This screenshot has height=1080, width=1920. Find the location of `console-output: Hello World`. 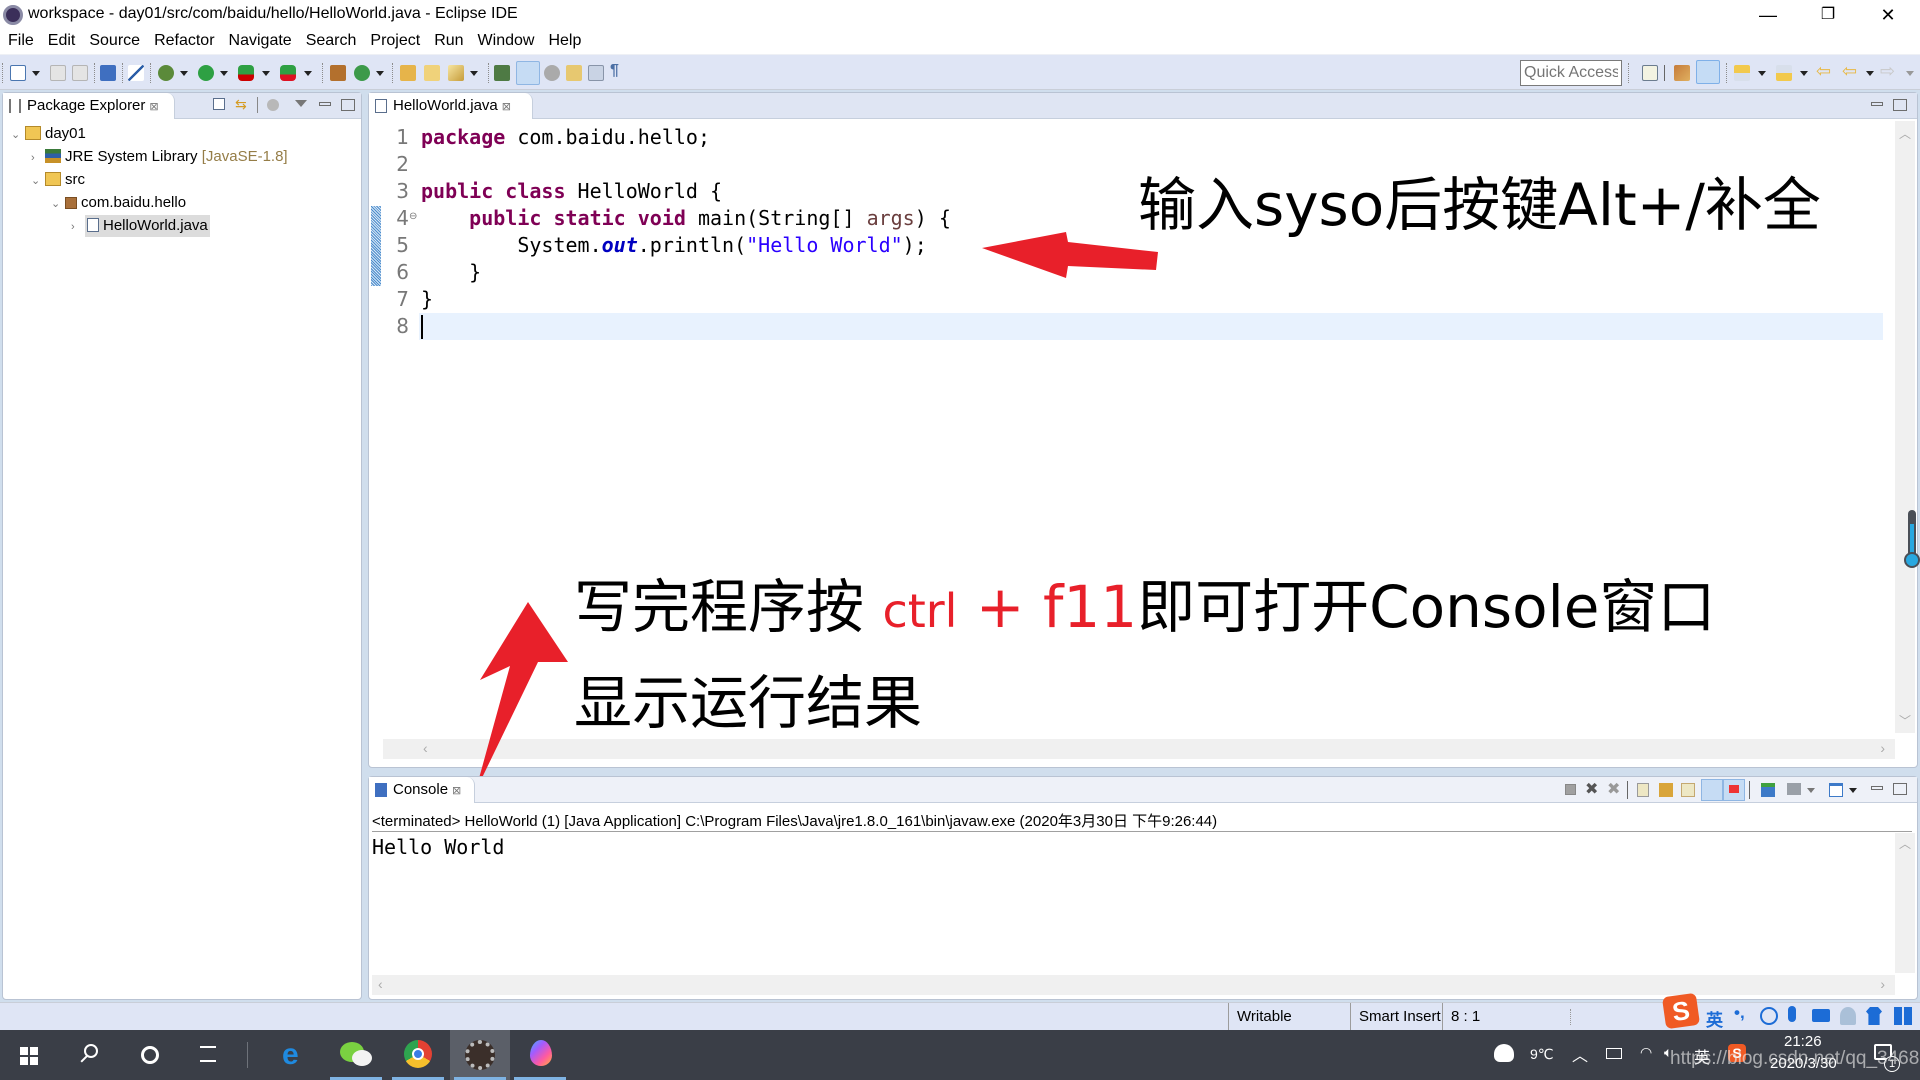

console-output: Hello World is located at coordinates (438, 847).